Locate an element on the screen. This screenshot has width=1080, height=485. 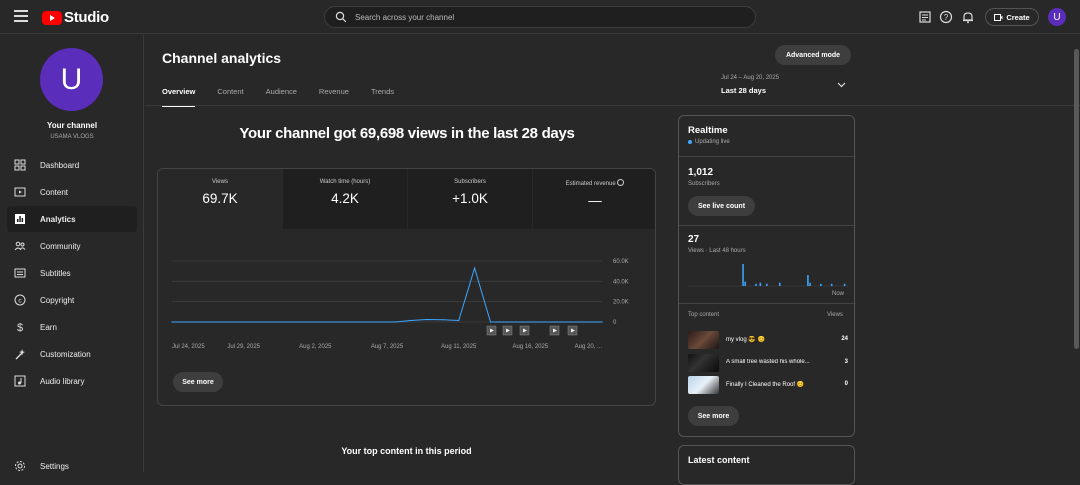
top-content-heading: Your top content in this period is located at coordinates (406, 451).